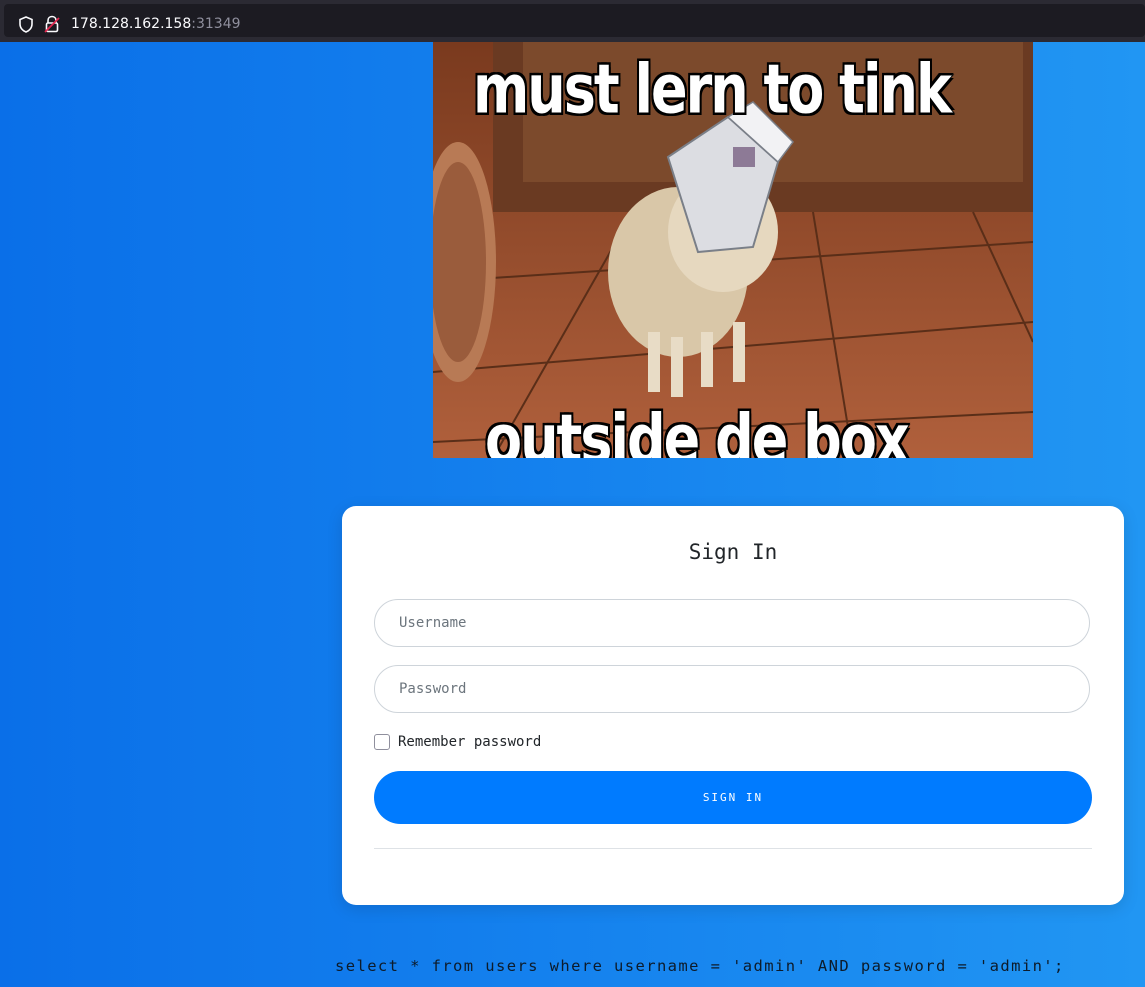 This screenshot has height=987, width=1145. Describe the element at coordinates (733, 797) in the screenshot. I see `sign-in-button: SIGN IN` at that location.